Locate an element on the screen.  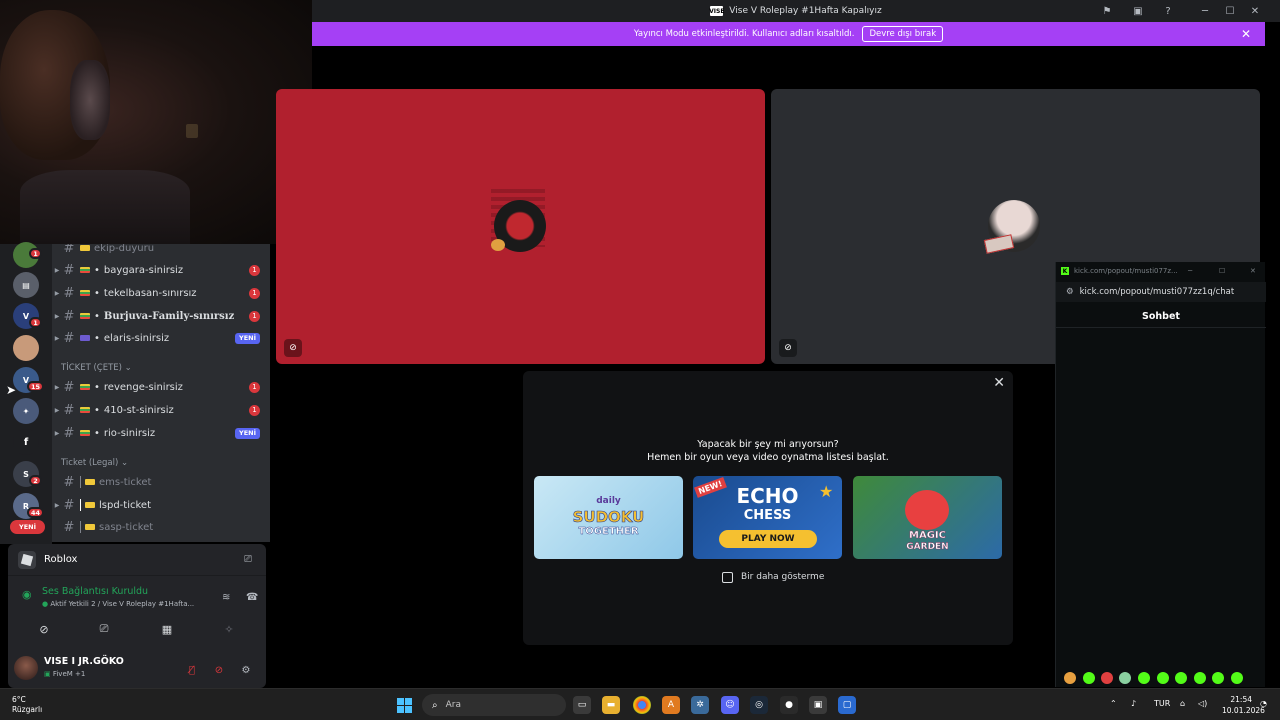
volume-icon: ◁) is located at coordinates (1202, 703).